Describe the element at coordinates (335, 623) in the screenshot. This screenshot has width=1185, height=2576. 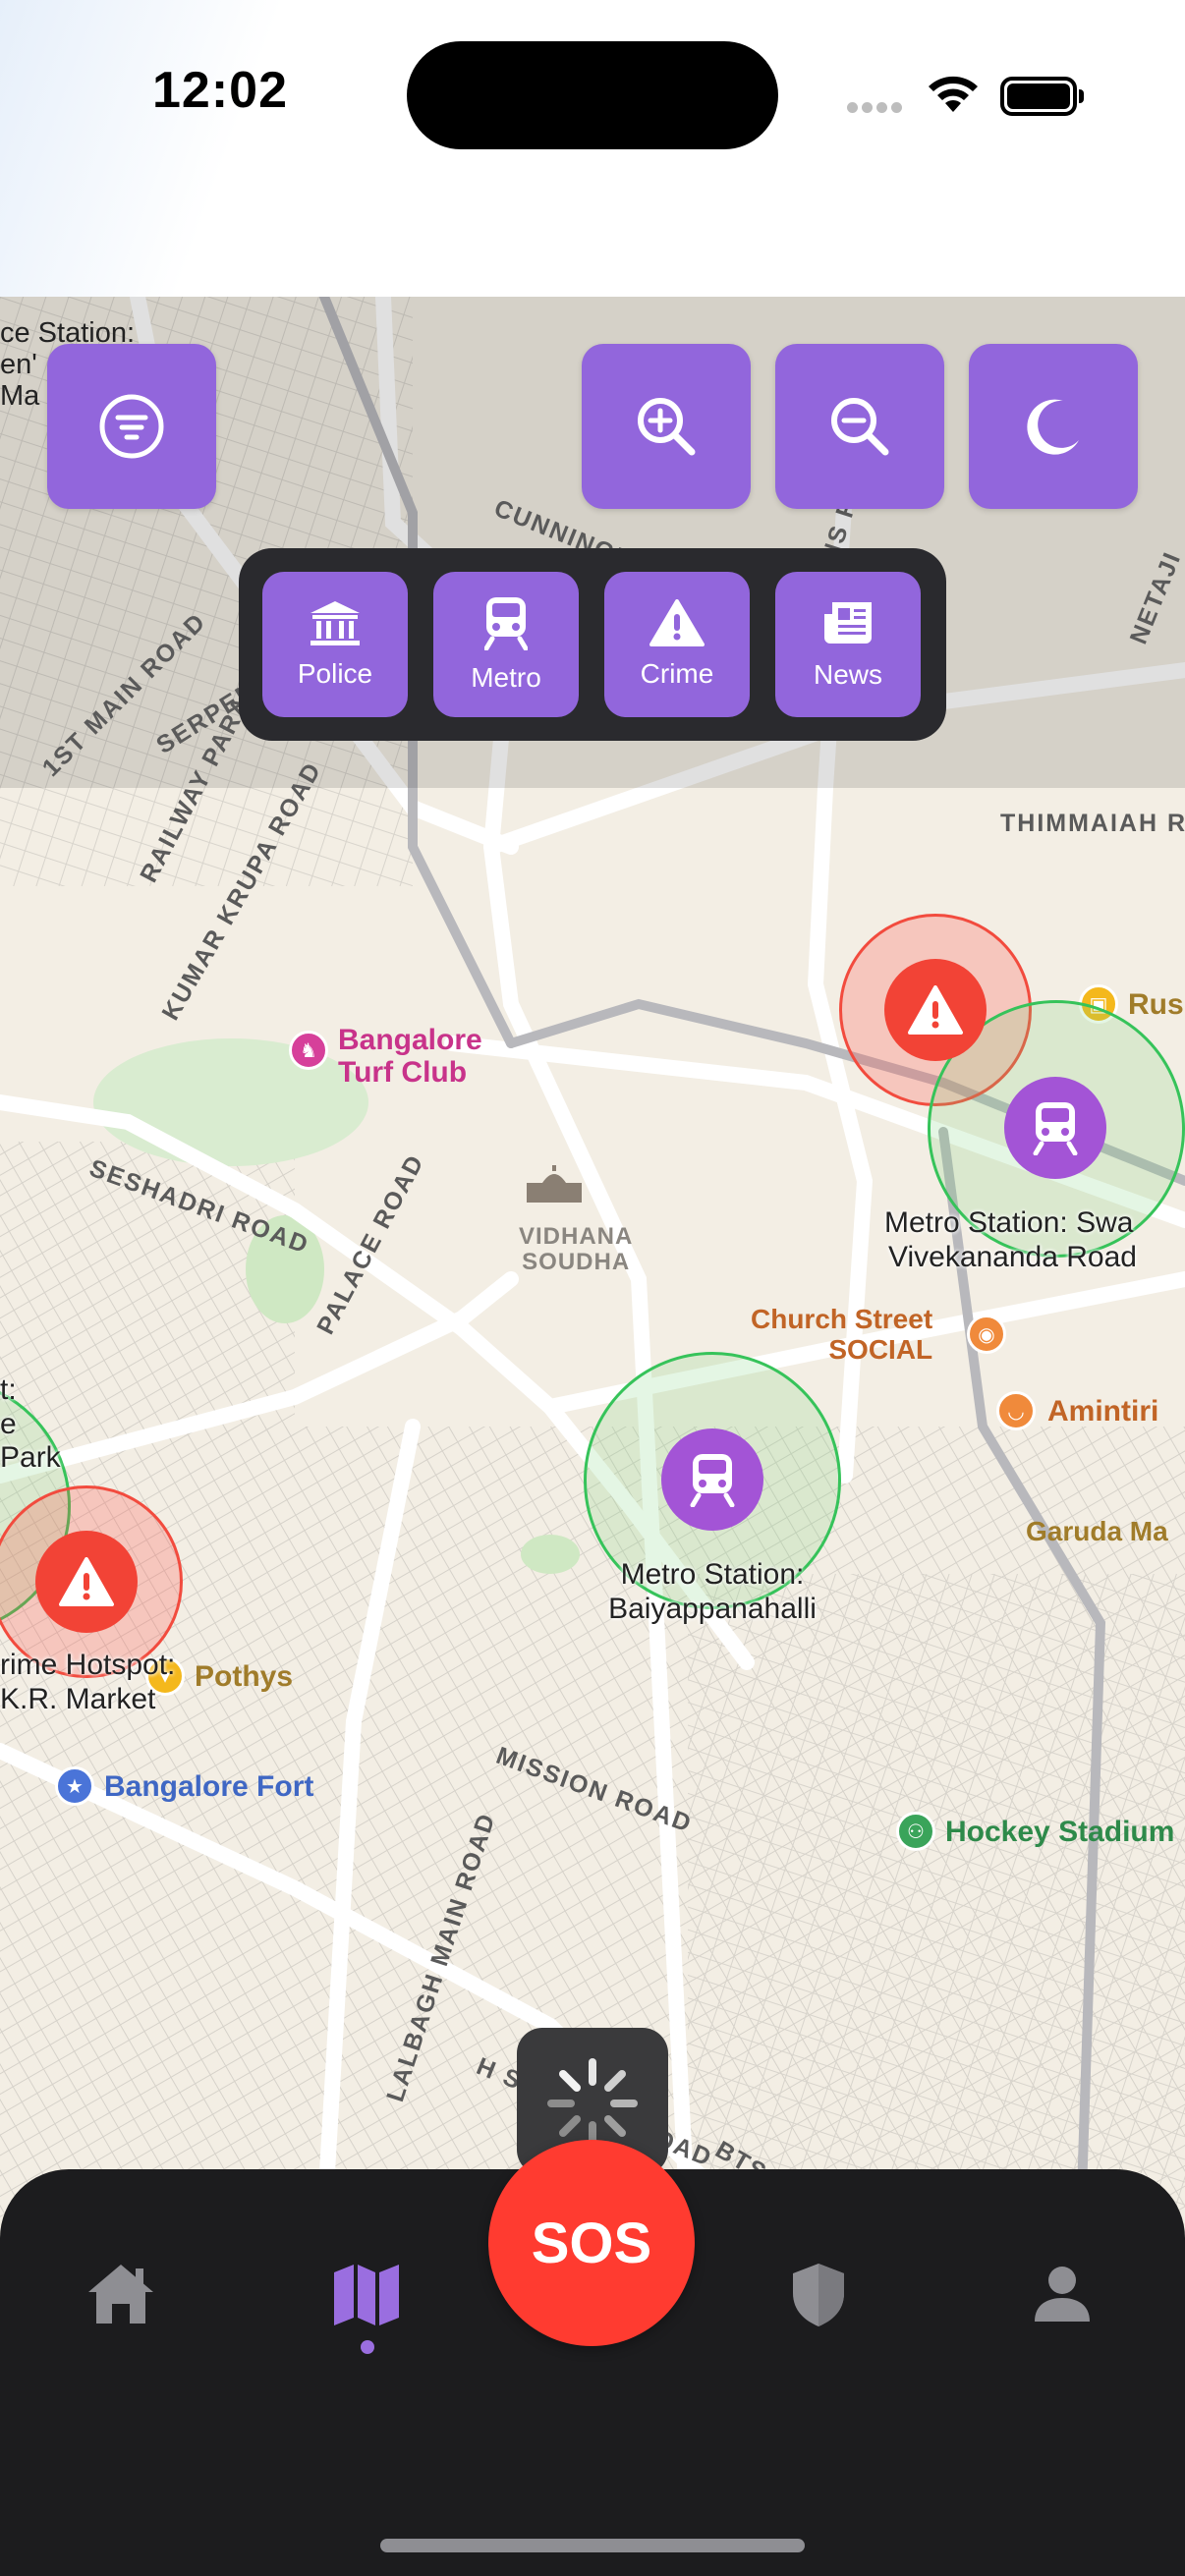
I see `bank-icon` at that location.